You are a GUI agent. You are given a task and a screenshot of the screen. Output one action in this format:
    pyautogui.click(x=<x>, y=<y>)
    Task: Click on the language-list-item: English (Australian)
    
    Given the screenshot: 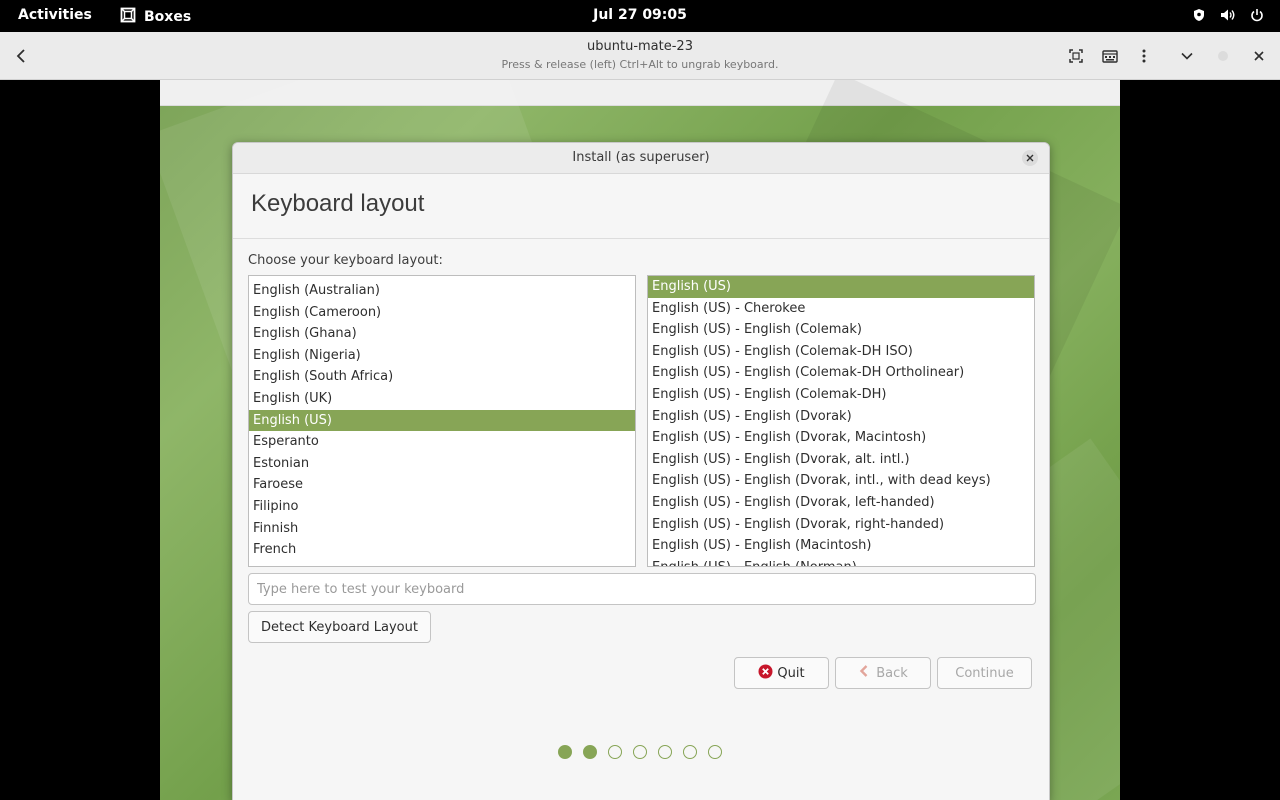 What is the action you would take?
    pyautogui.click(x=442, y=291)
    